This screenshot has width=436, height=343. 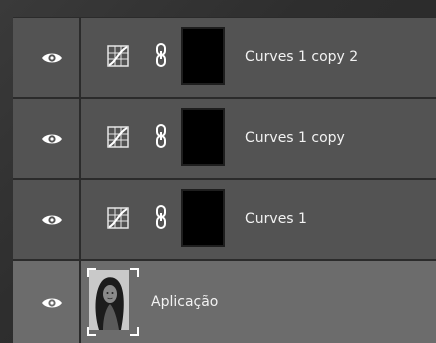 I want to click on layer-name: Curves 1, so click(x=276, y=219).